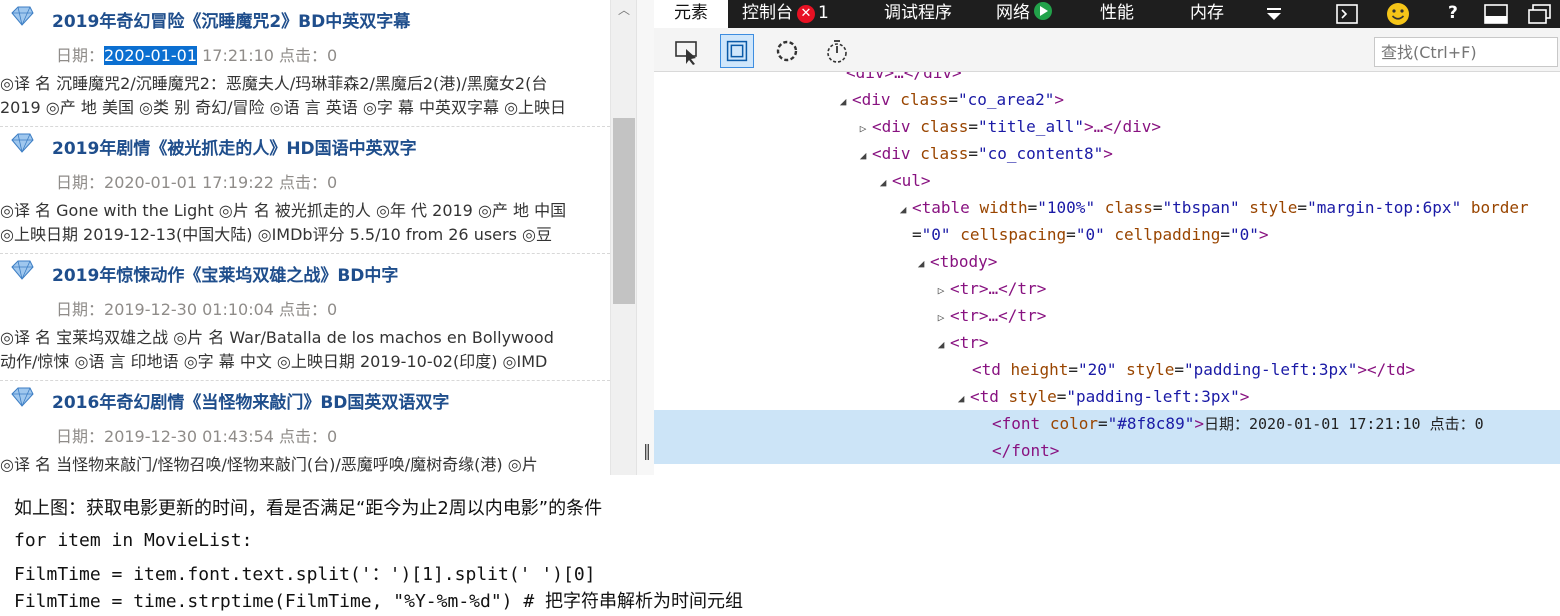 The image size is (1560, 616). I want to click on error-count: 1, so click(823, 13).